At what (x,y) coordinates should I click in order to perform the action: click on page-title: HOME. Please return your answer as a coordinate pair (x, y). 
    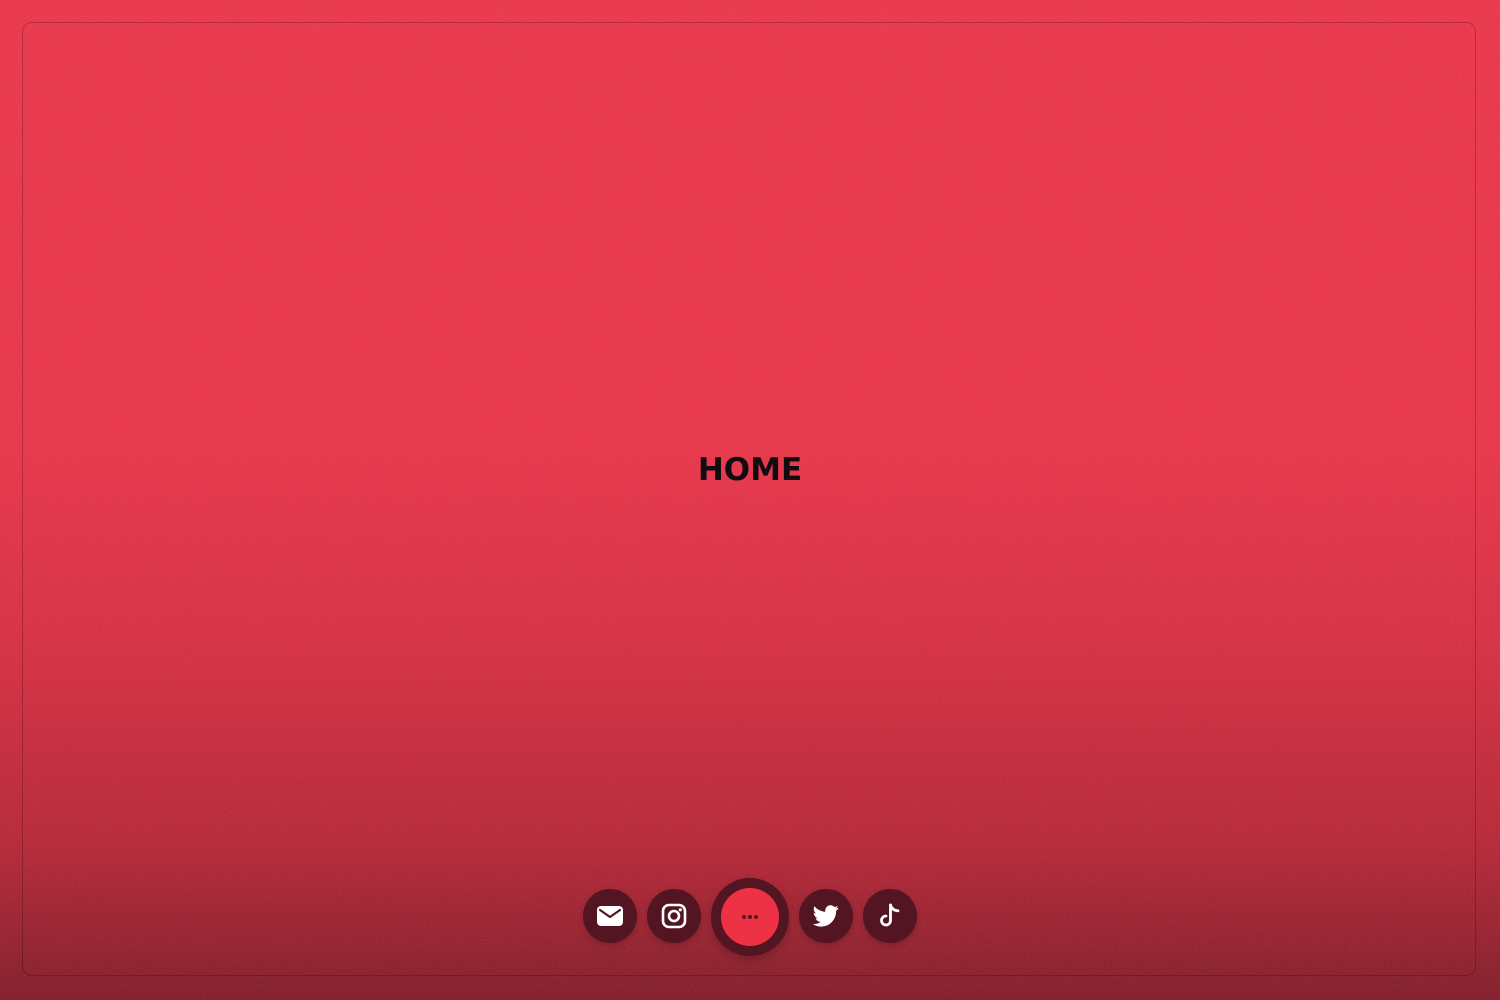
    Looking at the image, I should click on (750, 470).